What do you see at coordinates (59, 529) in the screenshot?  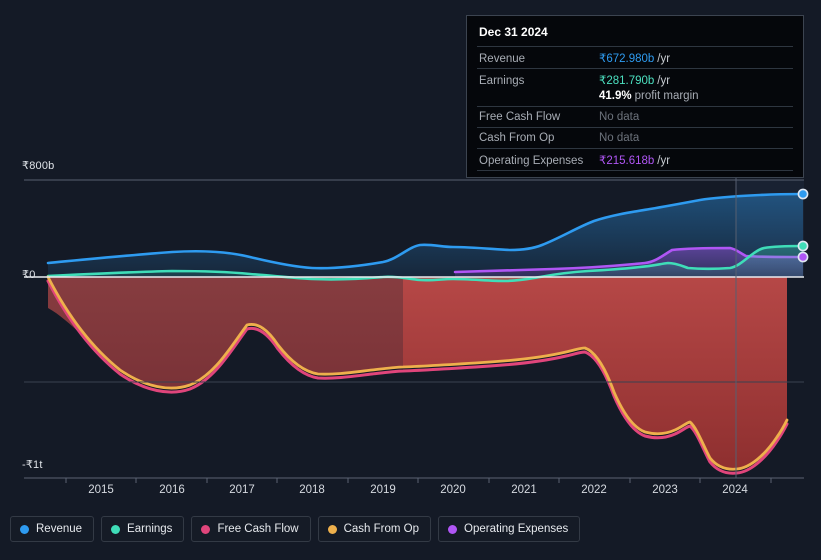 I see `legend-label-revenue: Revenue` at bounding box center [59, 529].